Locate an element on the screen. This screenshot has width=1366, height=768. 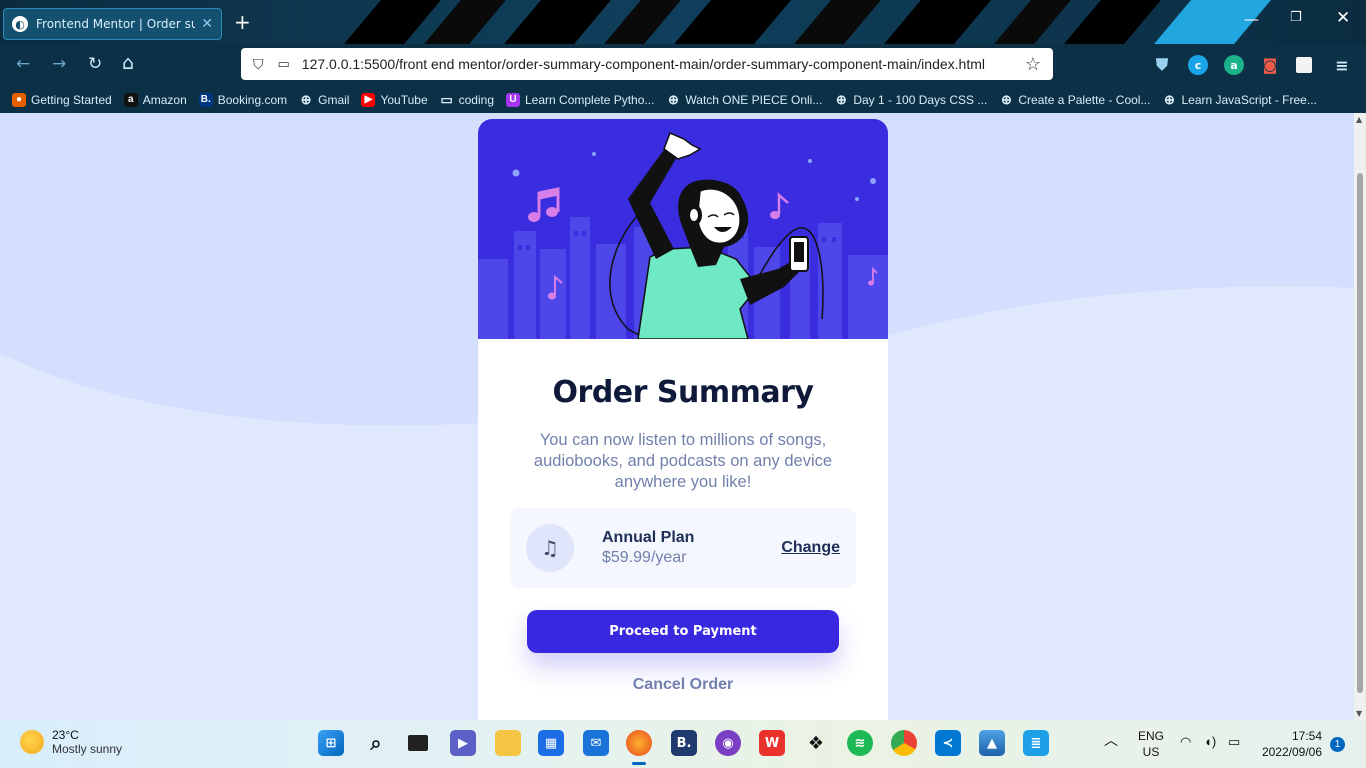
screenshot-camera-icon: ◙ is located at coordinates (1270, 65).